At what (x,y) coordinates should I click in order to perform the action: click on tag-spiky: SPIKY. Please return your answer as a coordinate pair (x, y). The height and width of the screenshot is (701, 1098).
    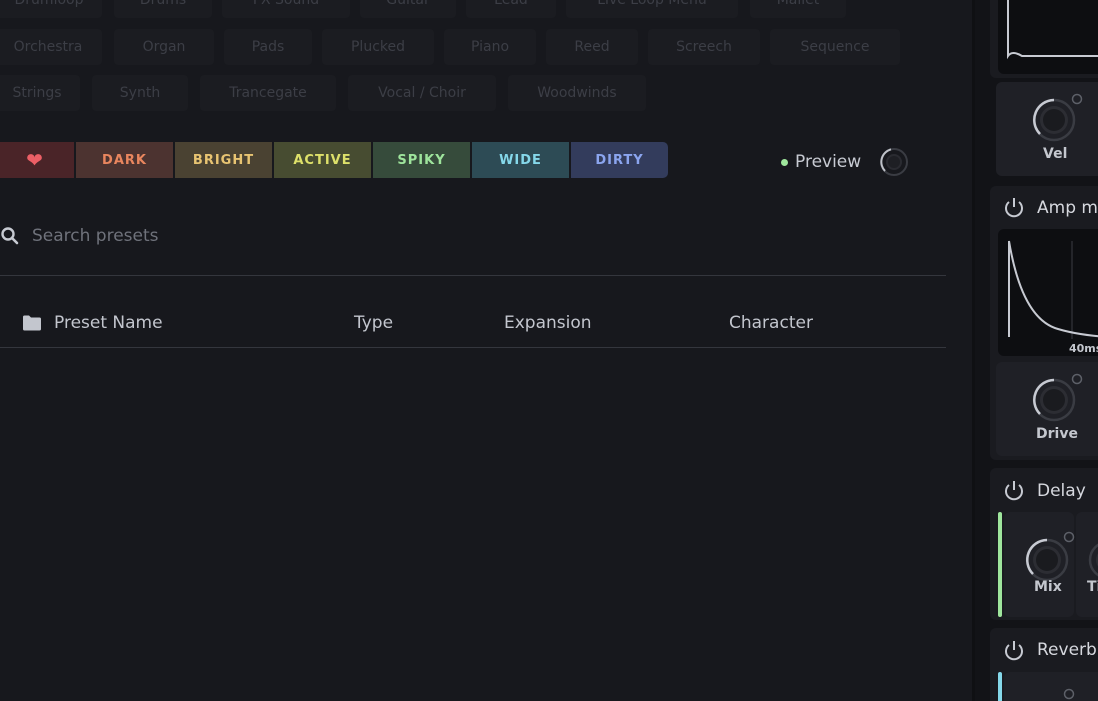
    Looking at the image, I should click on (421, 160).